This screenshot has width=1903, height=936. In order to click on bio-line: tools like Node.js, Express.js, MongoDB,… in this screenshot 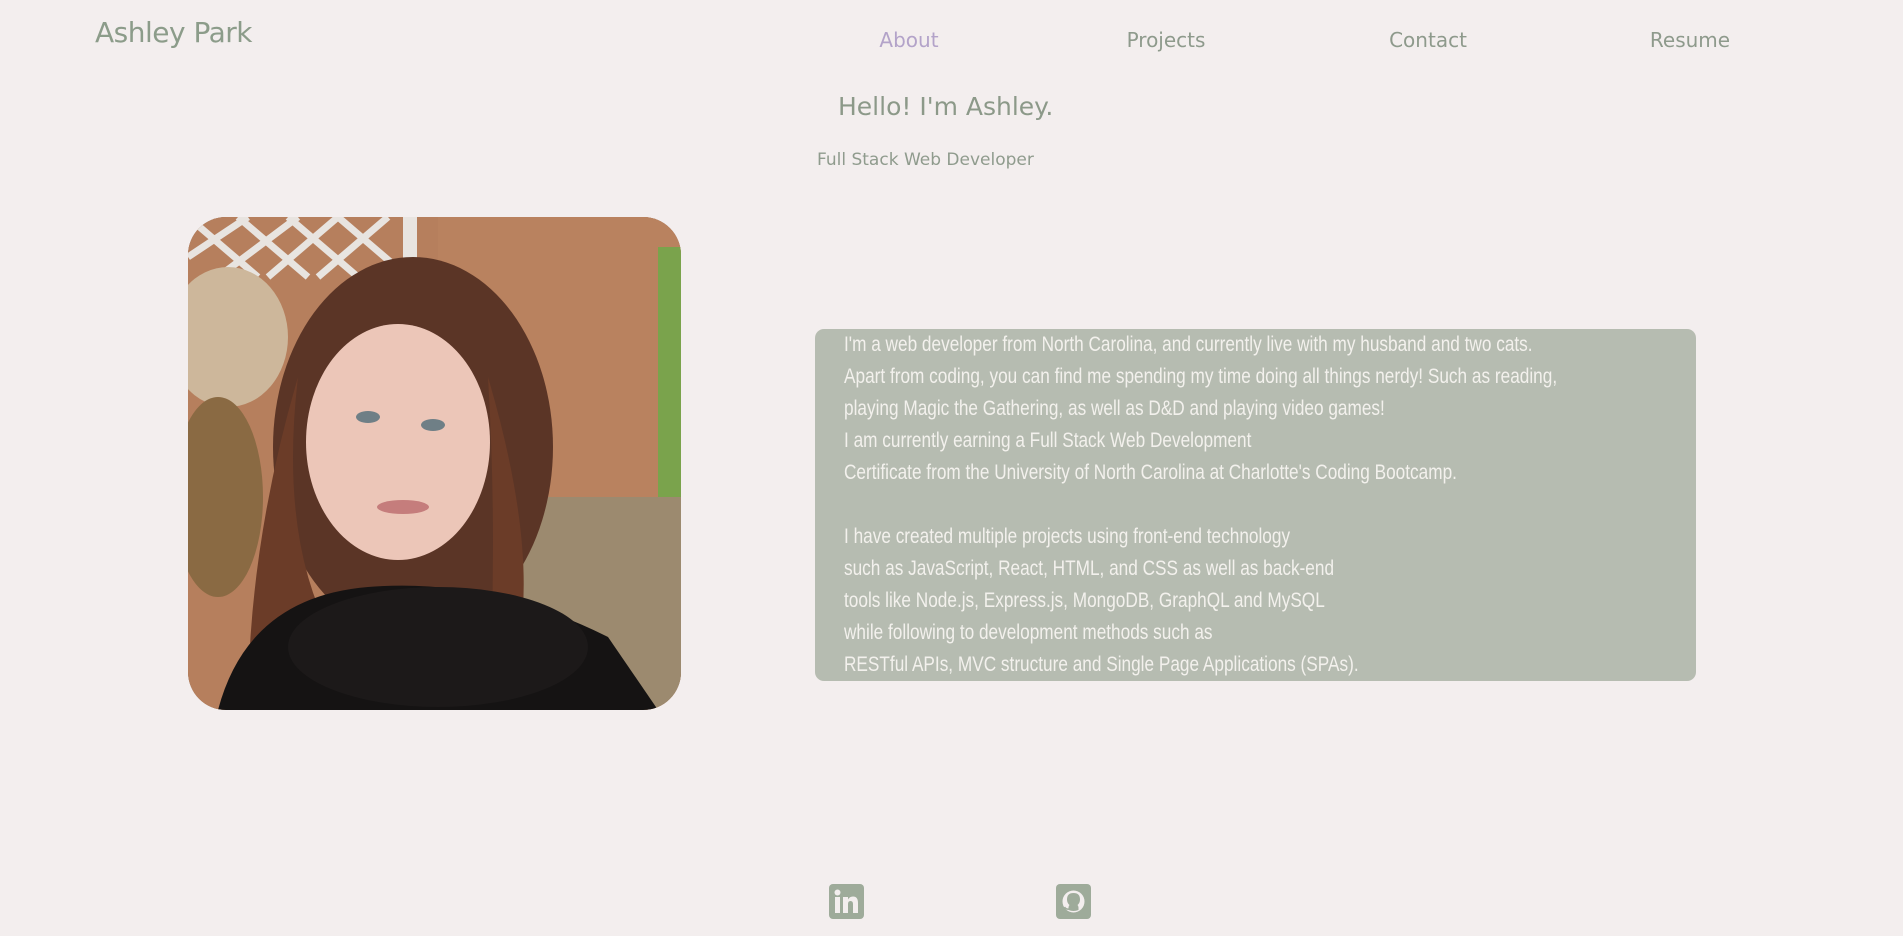, I will do `click(1084, 600)`.